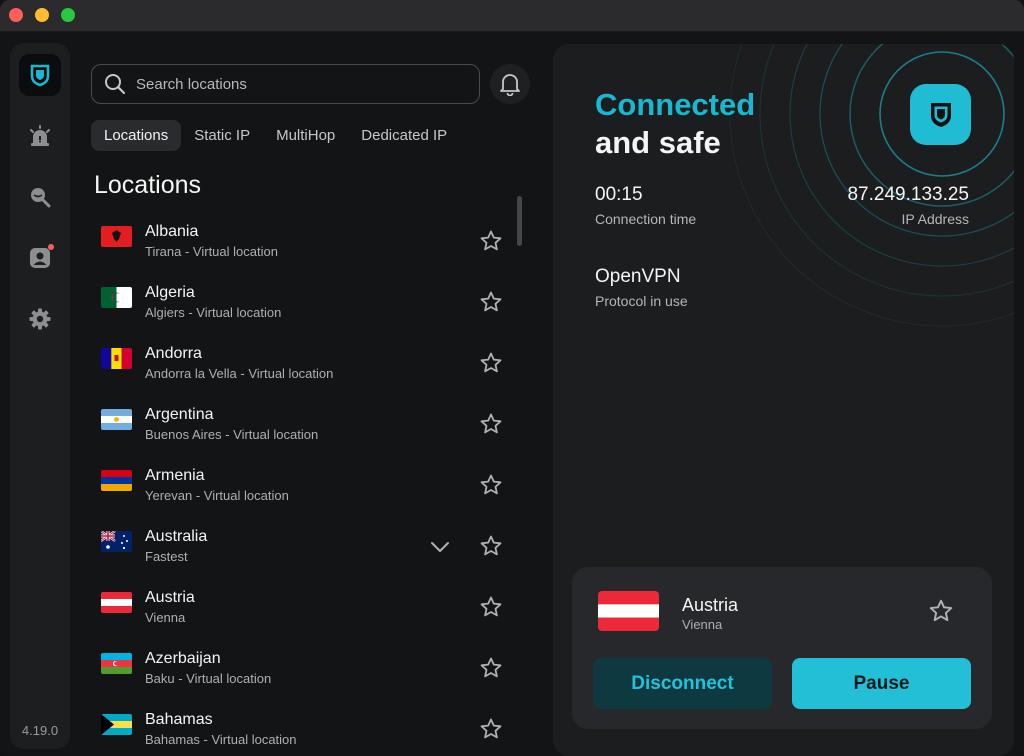 The image size is (1024, 756). I want to click on gear-icon, so click(40, 319).